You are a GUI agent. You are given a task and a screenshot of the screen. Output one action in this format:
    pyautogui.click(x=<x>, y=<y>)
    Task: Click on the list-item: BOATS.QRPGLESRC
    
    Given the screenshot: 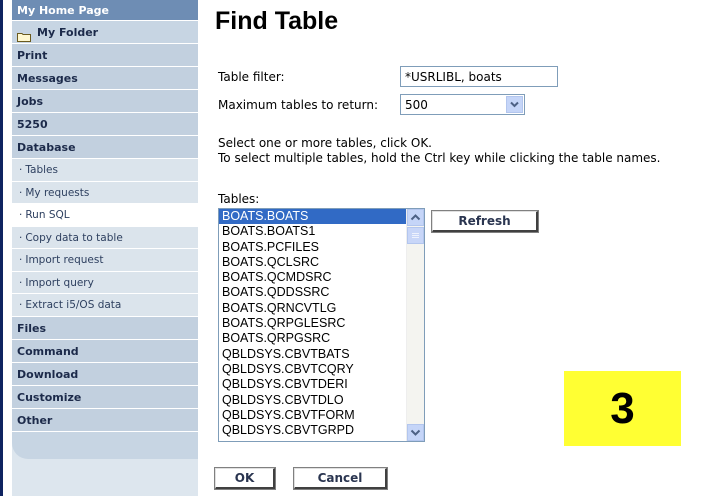 What is the action you would take?
    pyautogui.click(x=321, y=323)
    